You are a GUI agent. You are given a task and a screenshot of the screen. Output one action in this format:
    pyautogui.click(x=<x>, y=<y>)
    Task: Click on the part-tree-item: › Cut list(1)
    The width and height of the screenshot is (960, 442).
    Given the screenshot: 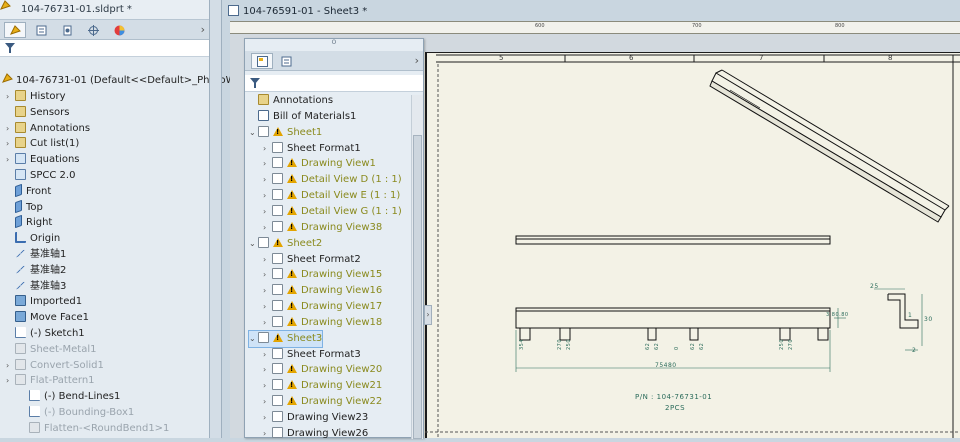 What is the action you would take?
    pyautogui.click(x=42, y=144)
    